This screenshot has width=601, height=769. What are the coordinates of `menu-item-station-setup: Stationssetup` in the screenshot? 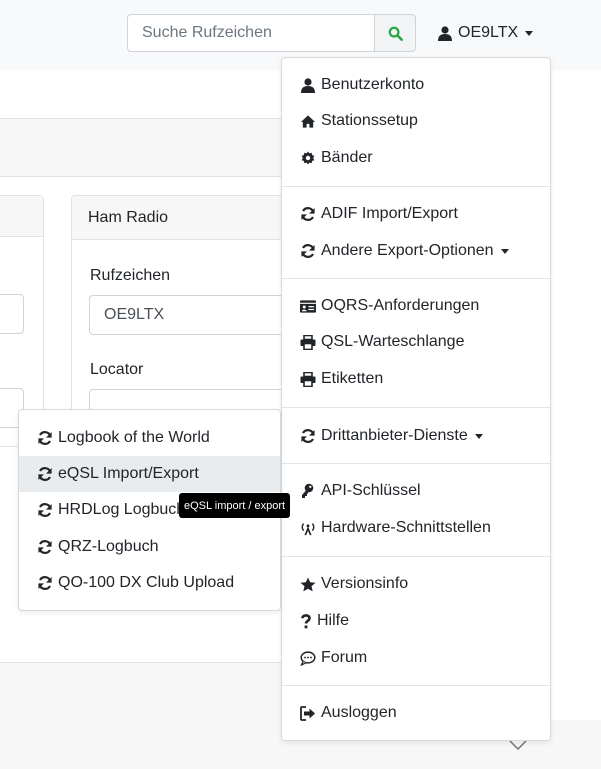 It's located at (359, 121).